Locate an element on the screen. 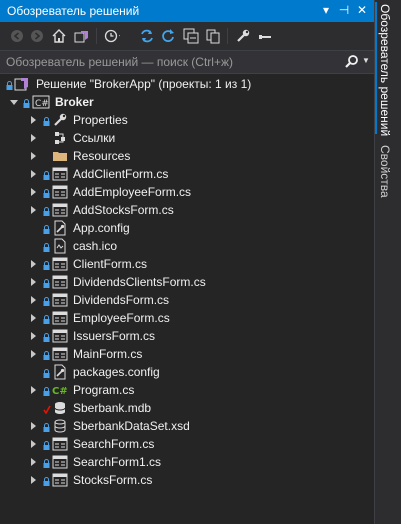  close-icon: ✕ is located at coordinates (362, 10).